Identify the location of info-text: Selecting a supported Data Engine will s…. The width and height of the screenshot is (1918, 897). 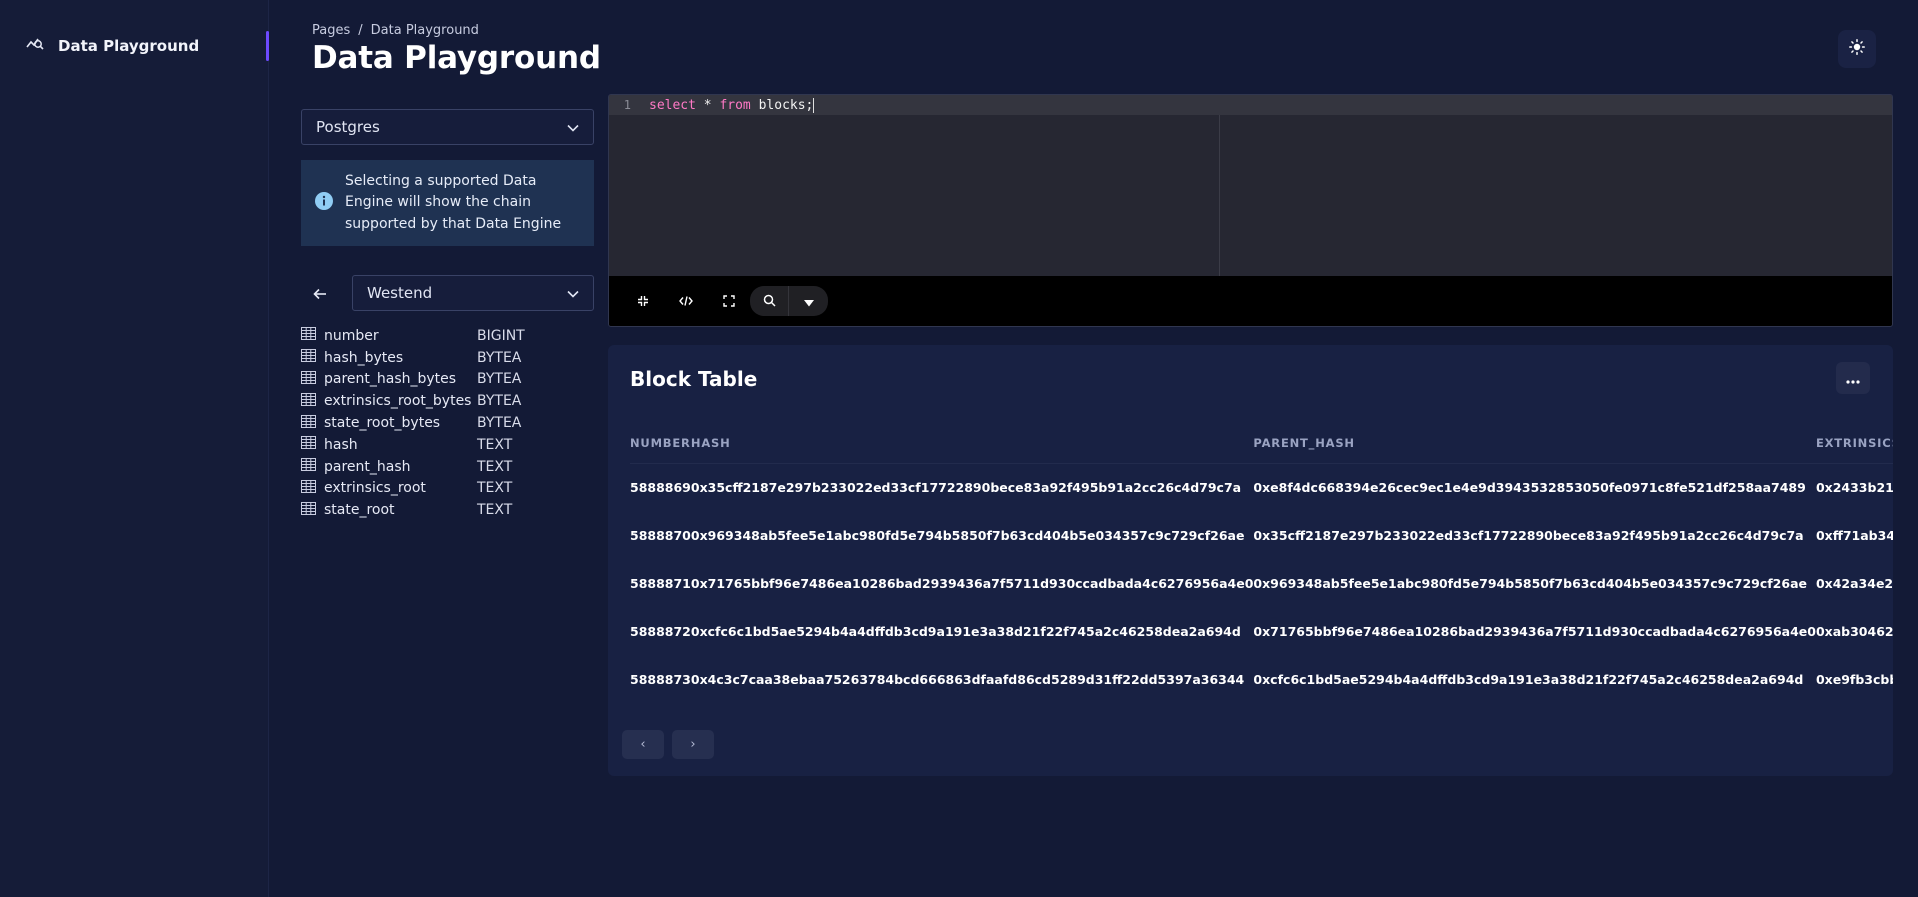
(453, 202).